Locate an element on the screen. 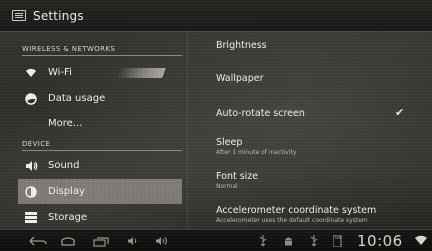 The image size is (432, 251). display-icon is located at coordinates (31, 191).